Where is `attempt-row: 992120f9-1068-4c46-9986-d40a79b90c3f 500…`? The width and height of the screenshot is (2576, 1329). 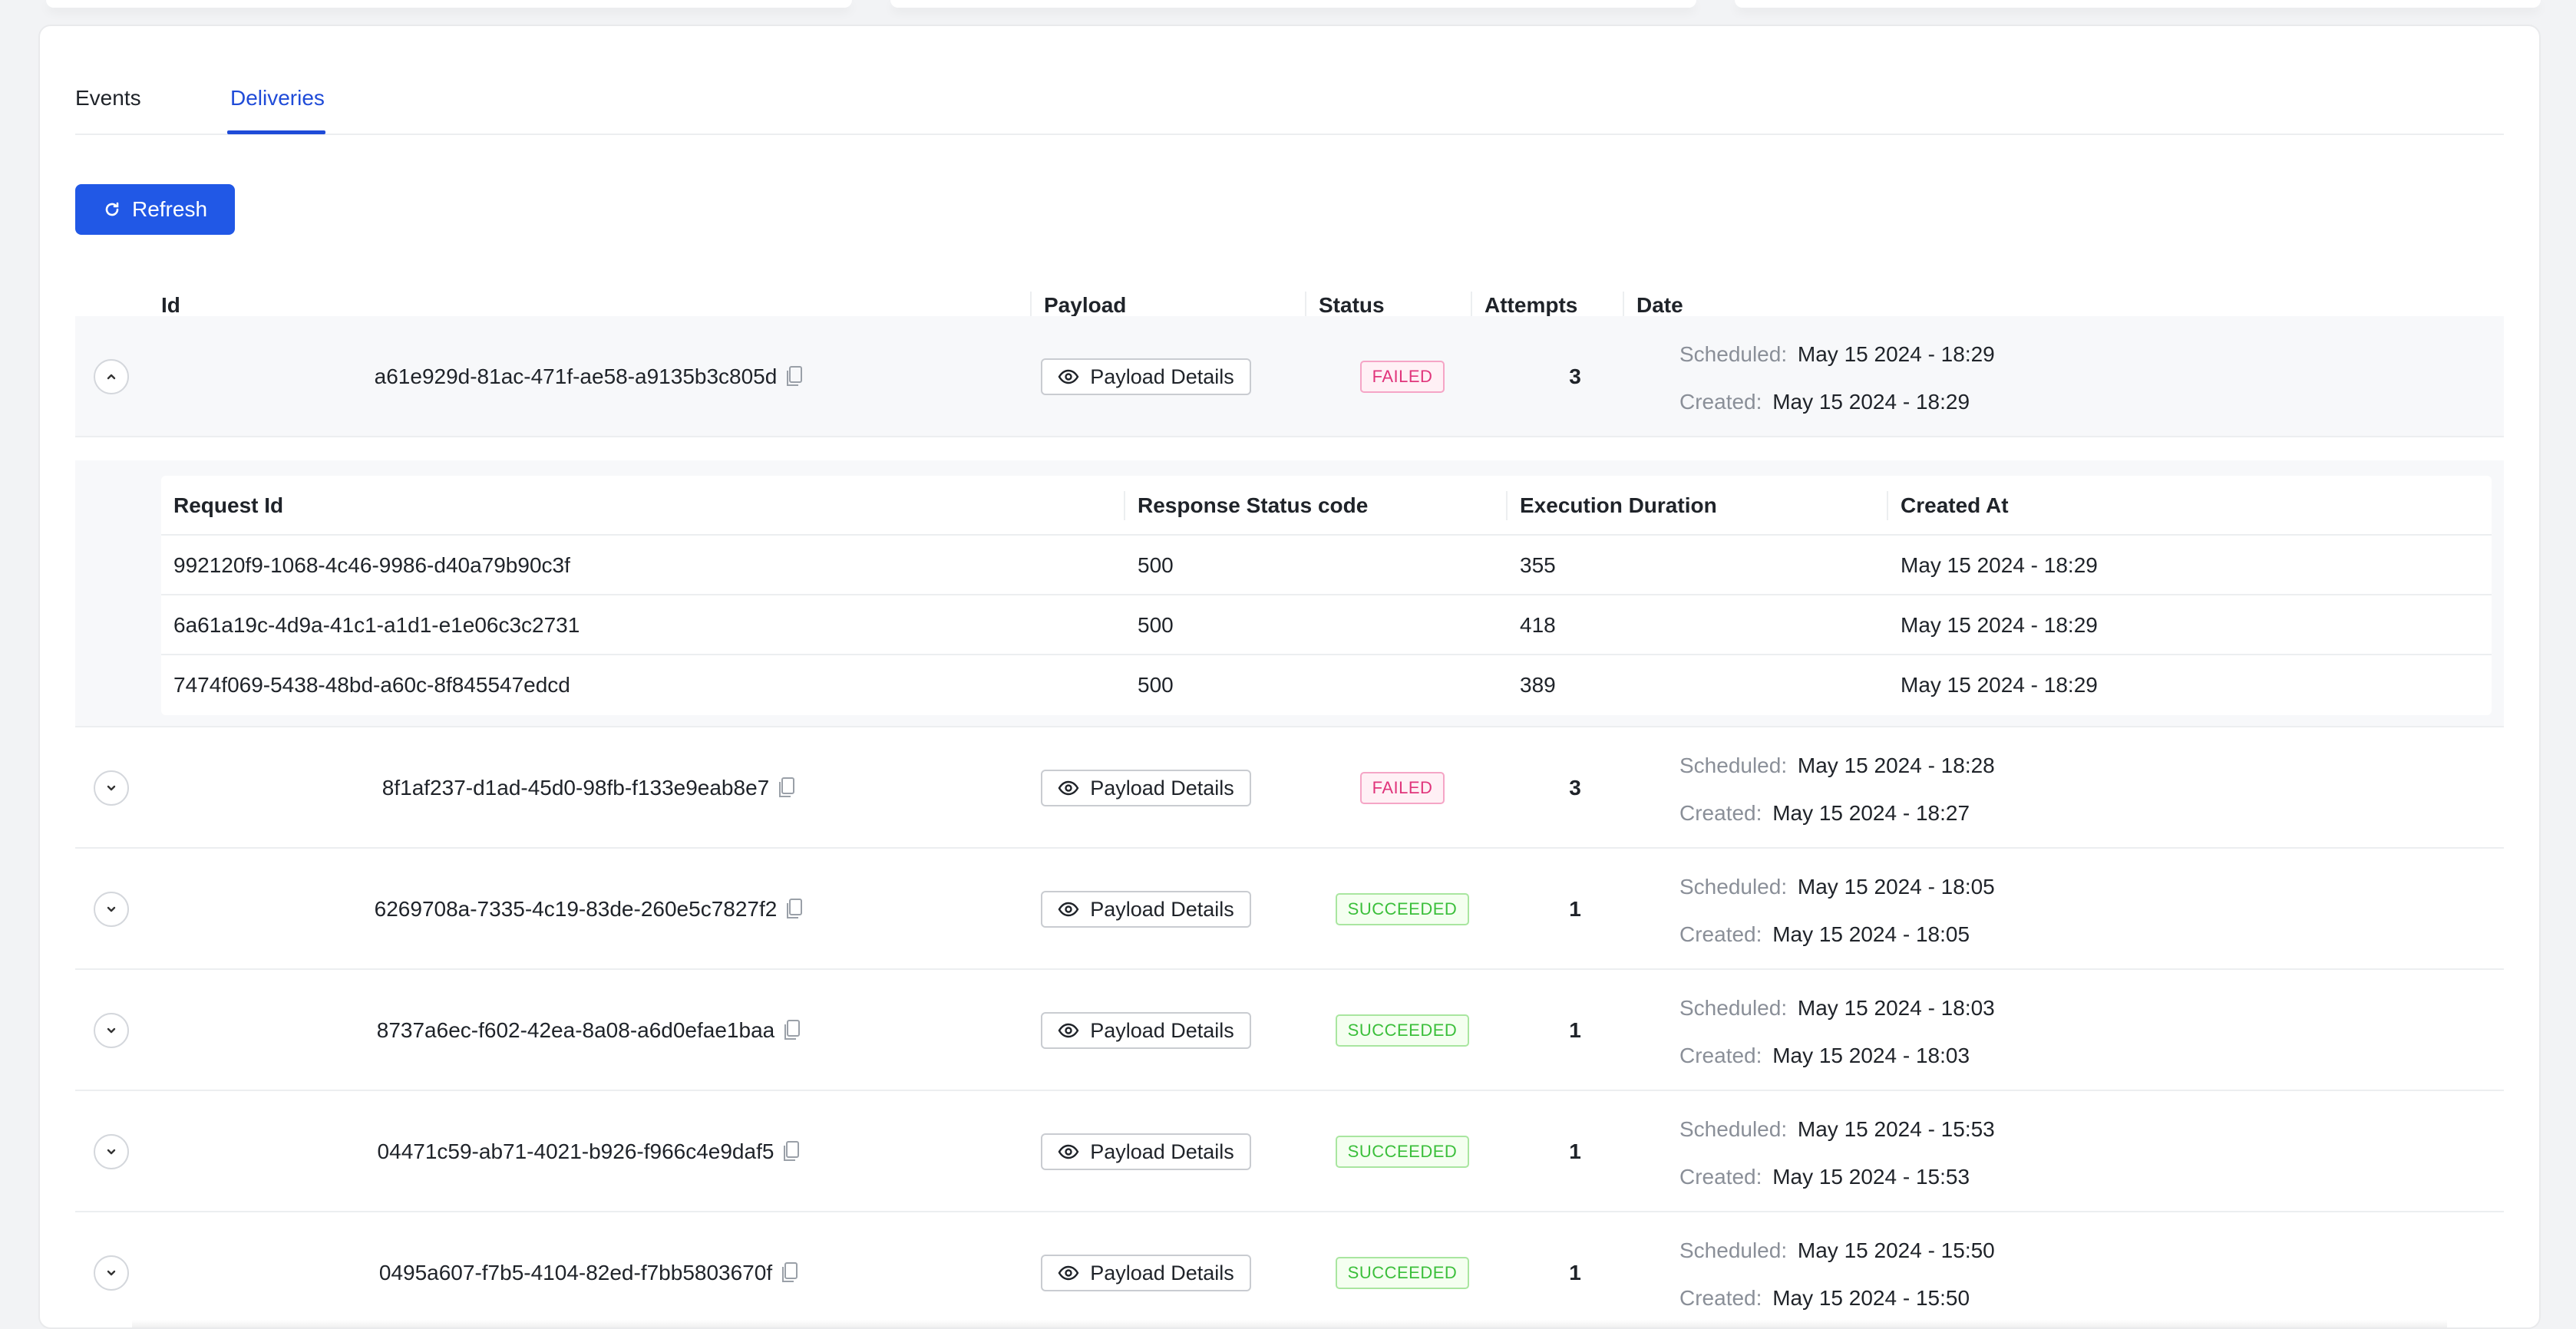 attempt-row: 992120f9-1068-4c46-9986-d40a79b90c3f 500… is located at coordinates (1326, 565).